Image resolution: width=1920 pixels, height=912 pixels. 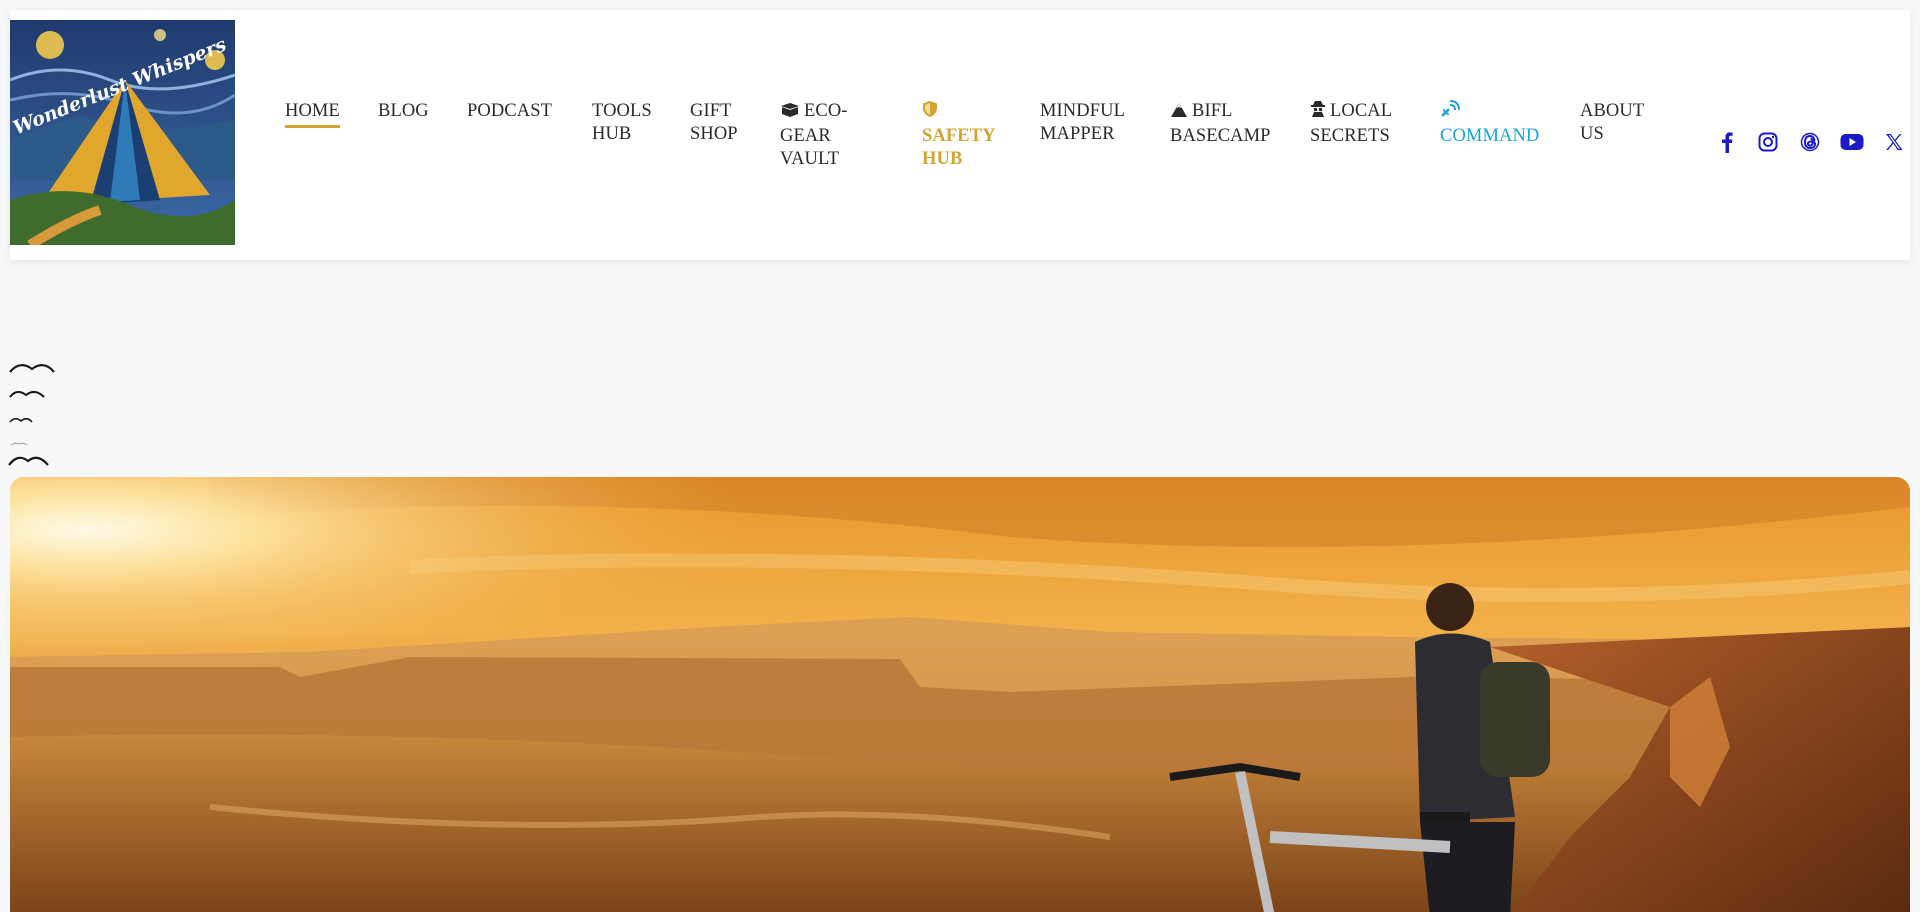 What do you see at coordinates (1852, 142) in the screenshot?
I see `youtube-icon` at bounding box center [1852, 142].